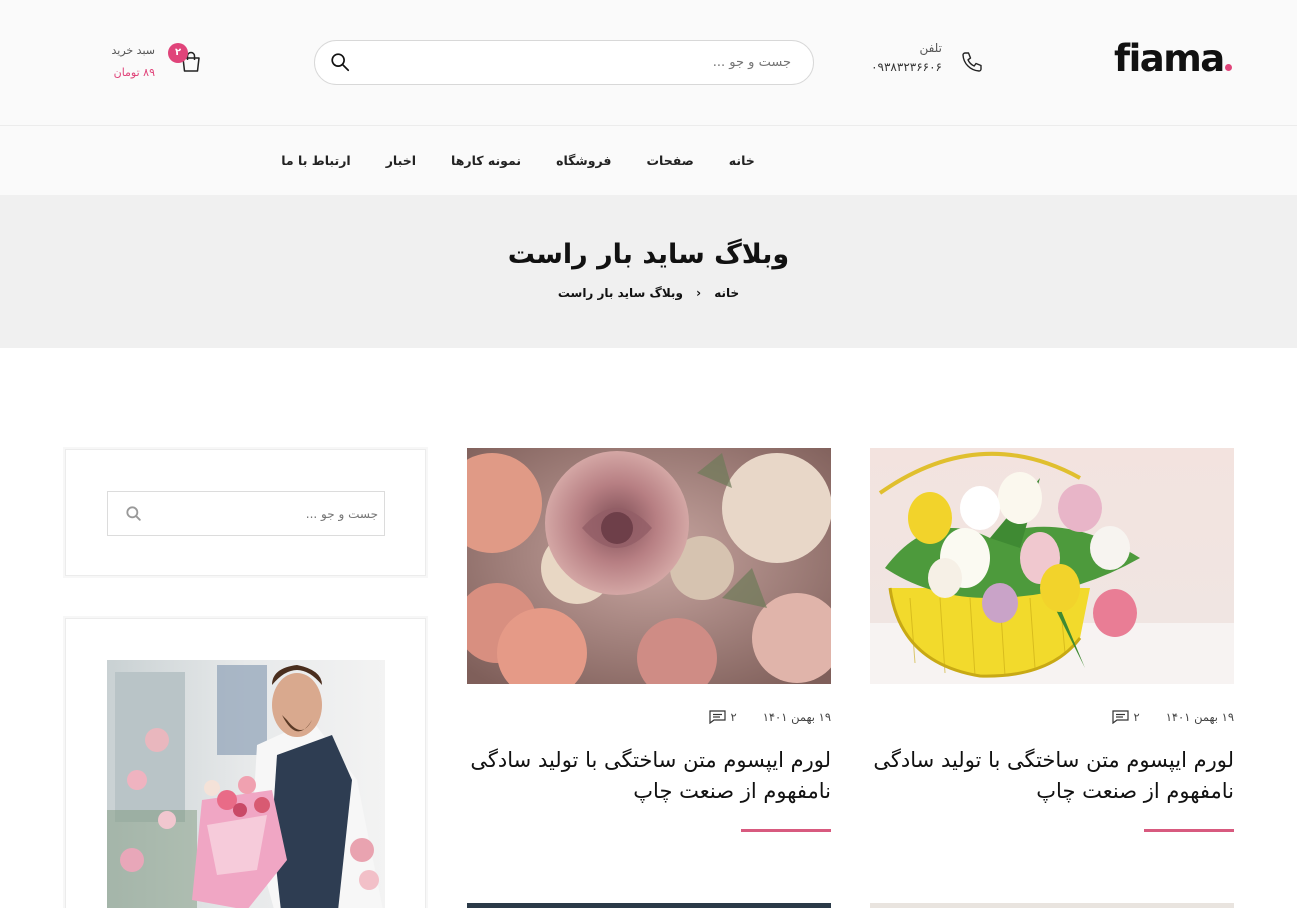 The height and width of the screenshot is (908, 1297). I want to click on breadcrumb: خانه ‹ وبلاگ ساید بار راست, so click(648, 292).